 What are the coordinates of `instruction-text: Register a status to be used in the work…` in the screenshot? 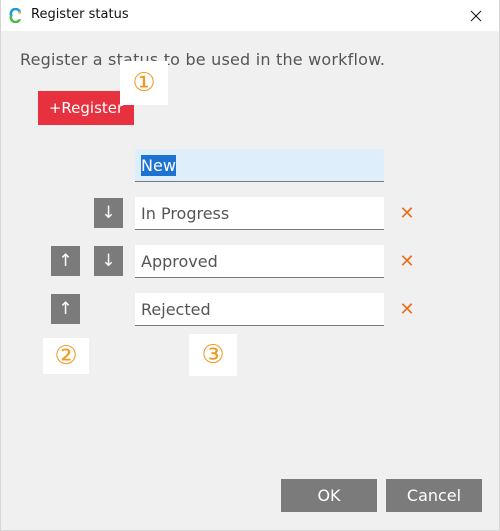 It's located at (203, 59).